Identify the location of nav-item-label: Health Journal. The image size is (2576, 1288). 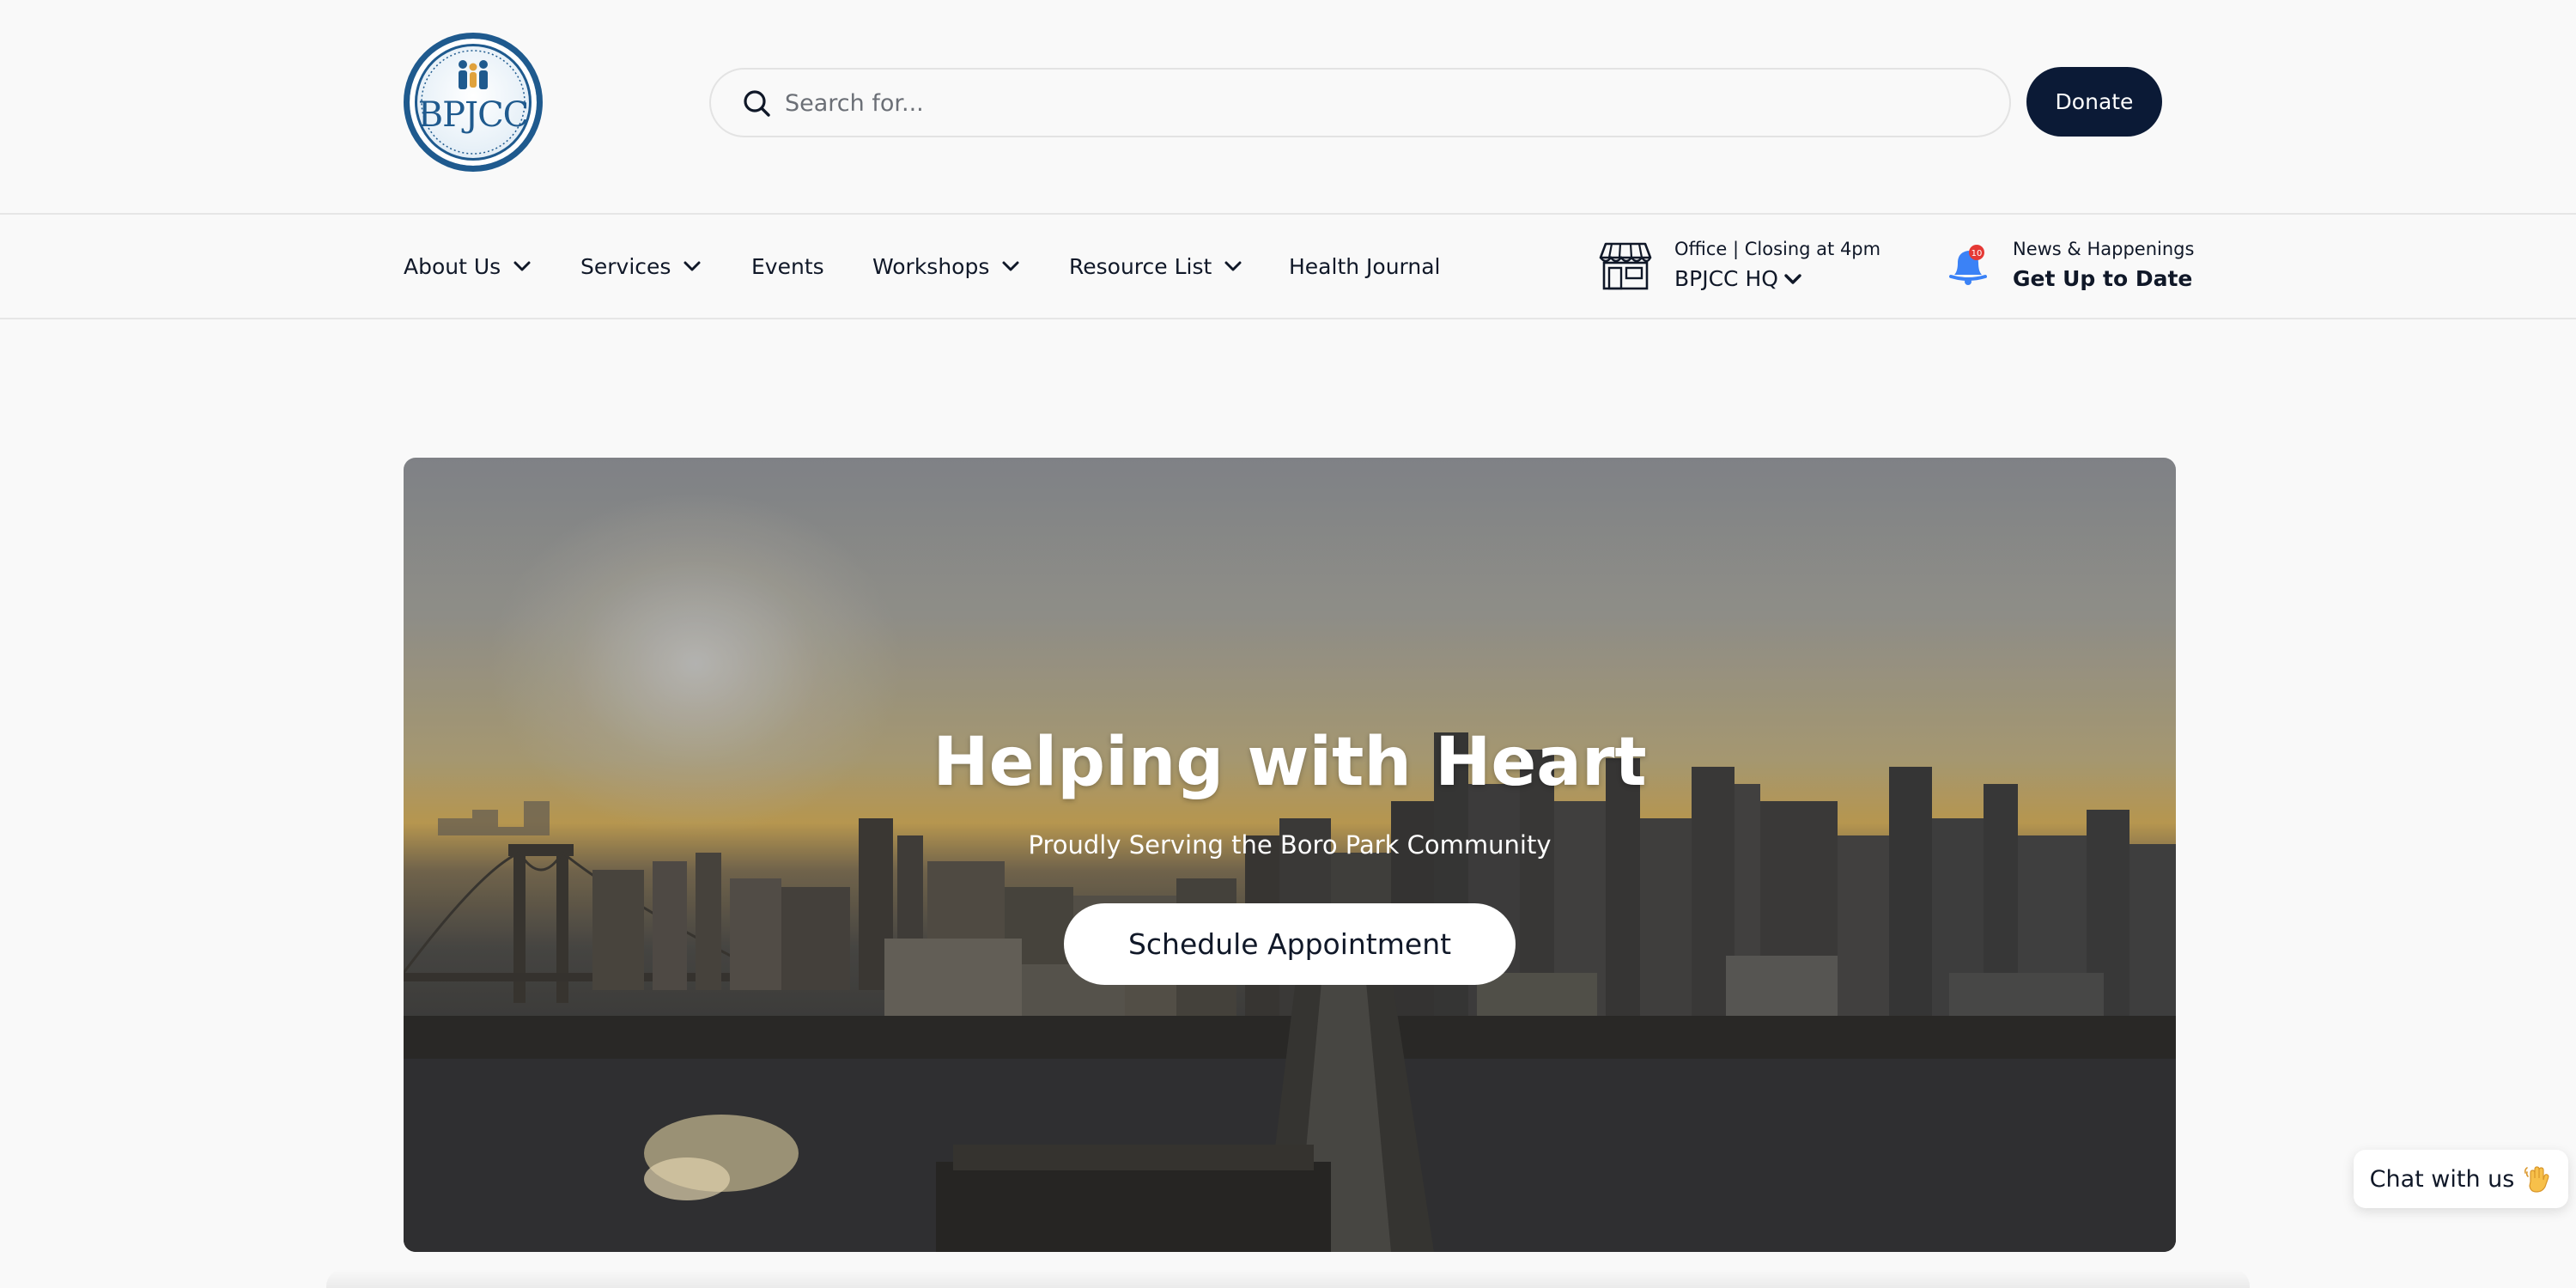
(1365, 266).